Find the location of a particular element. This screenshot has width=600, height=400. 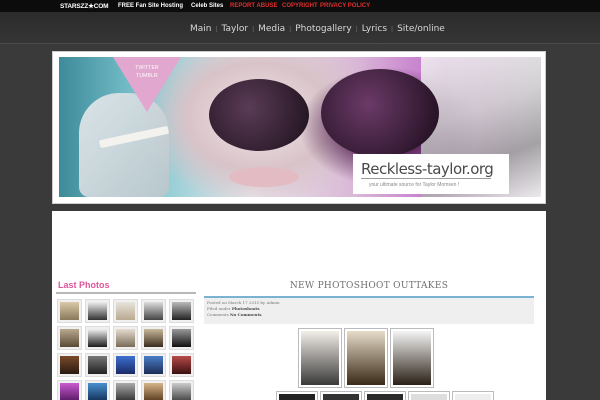

social-links: TWITTER TUMBLR is located at coordinates (147, 72).